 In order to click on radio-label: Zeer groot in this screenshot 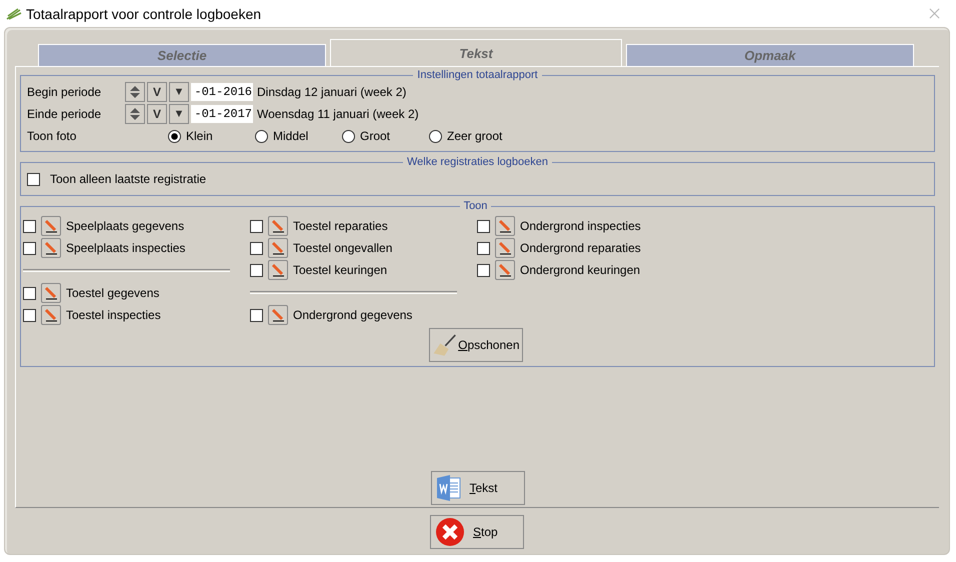, I will do `click(474, 136)`.